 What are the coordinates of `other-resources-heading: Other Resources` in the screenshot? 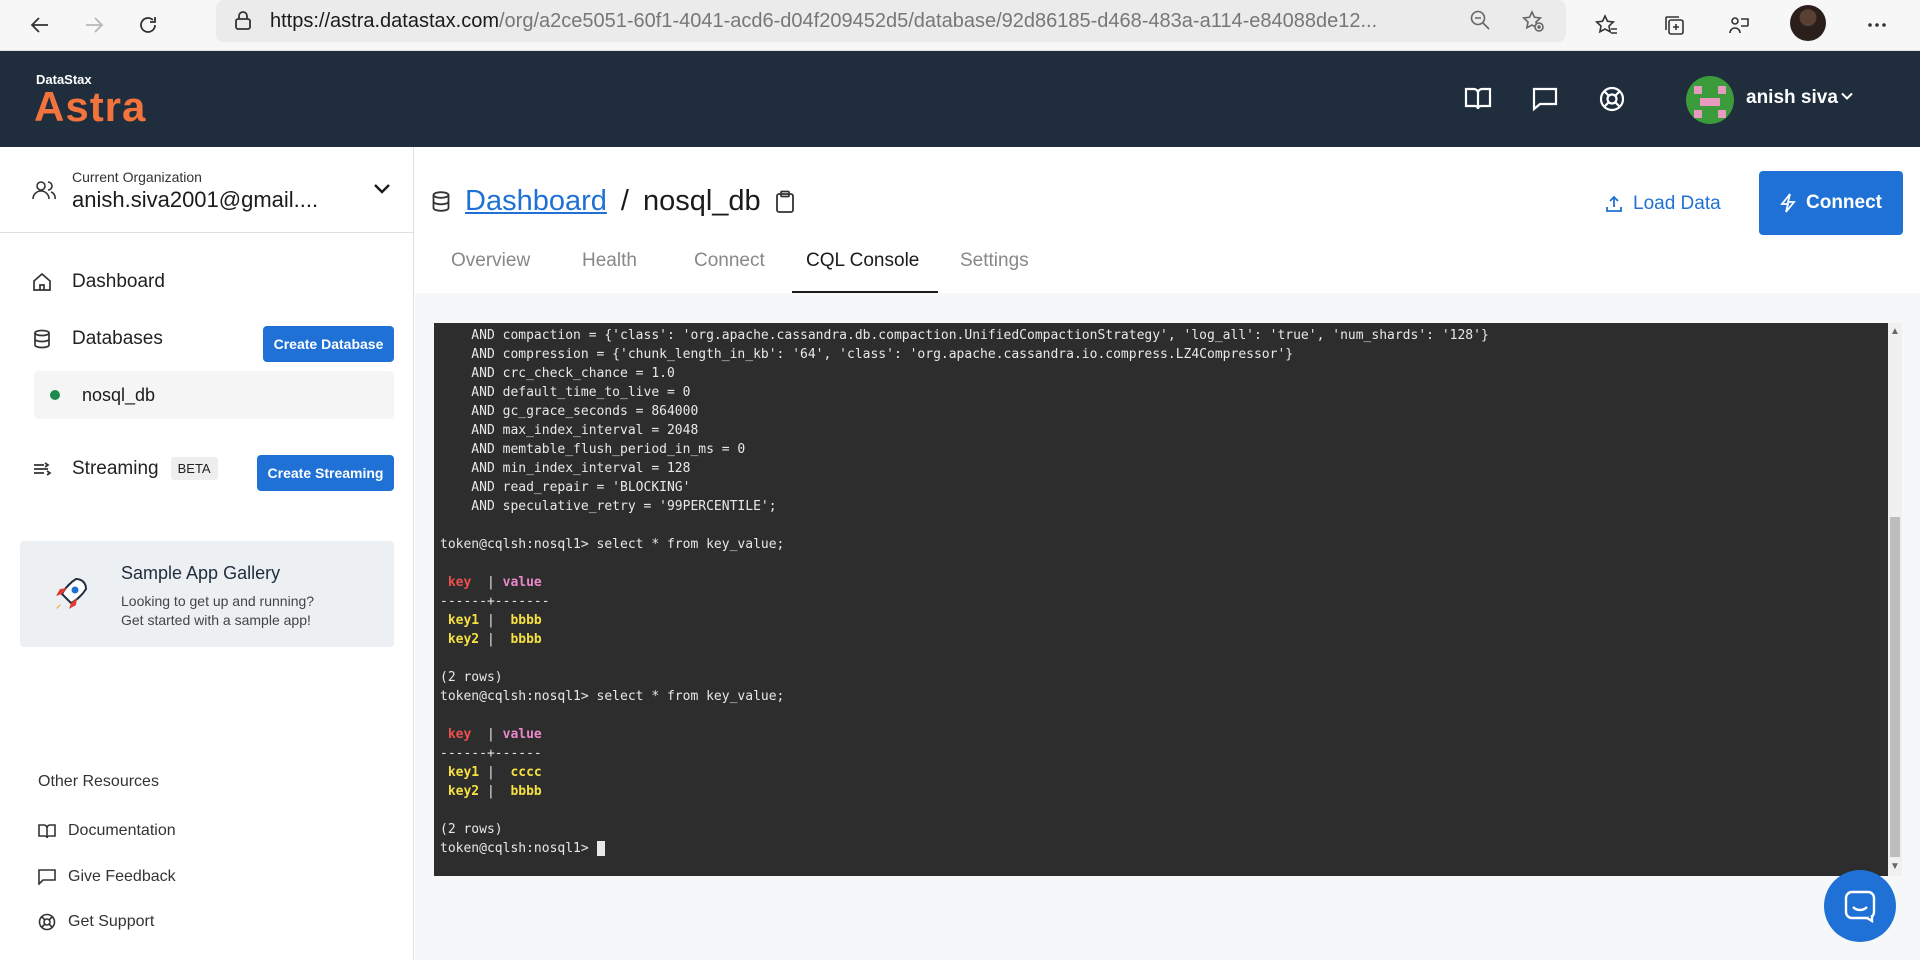 It's located at (98, 781).